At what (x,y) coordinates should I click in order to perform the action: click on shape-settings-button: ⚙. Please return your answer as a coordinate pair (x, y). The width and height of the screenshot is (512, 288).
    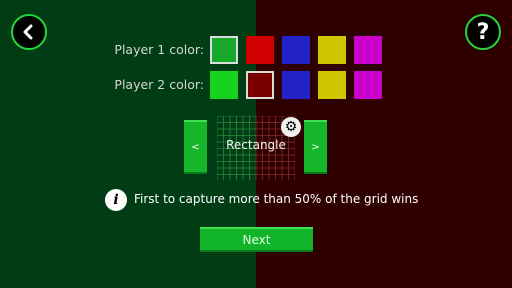
    Looking at the image, I should click on (291, 127).